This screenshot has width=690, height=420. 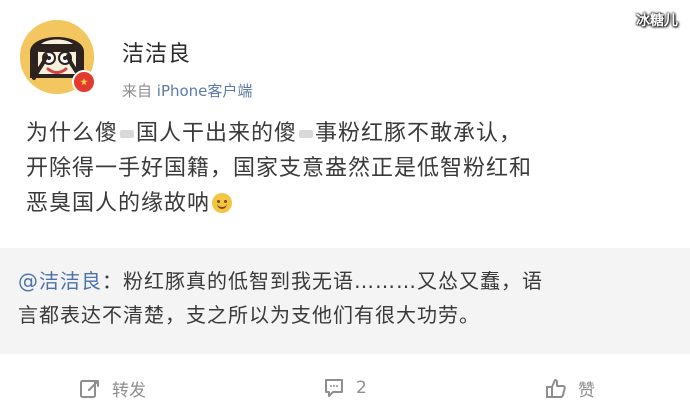 What do you see at coordinates (322, 281) in the screenshot?
I see `quoted-line-1-text: ：粉红豚真的低智到我无语………又怂又蠢，语` at bounding box center [322, 281].